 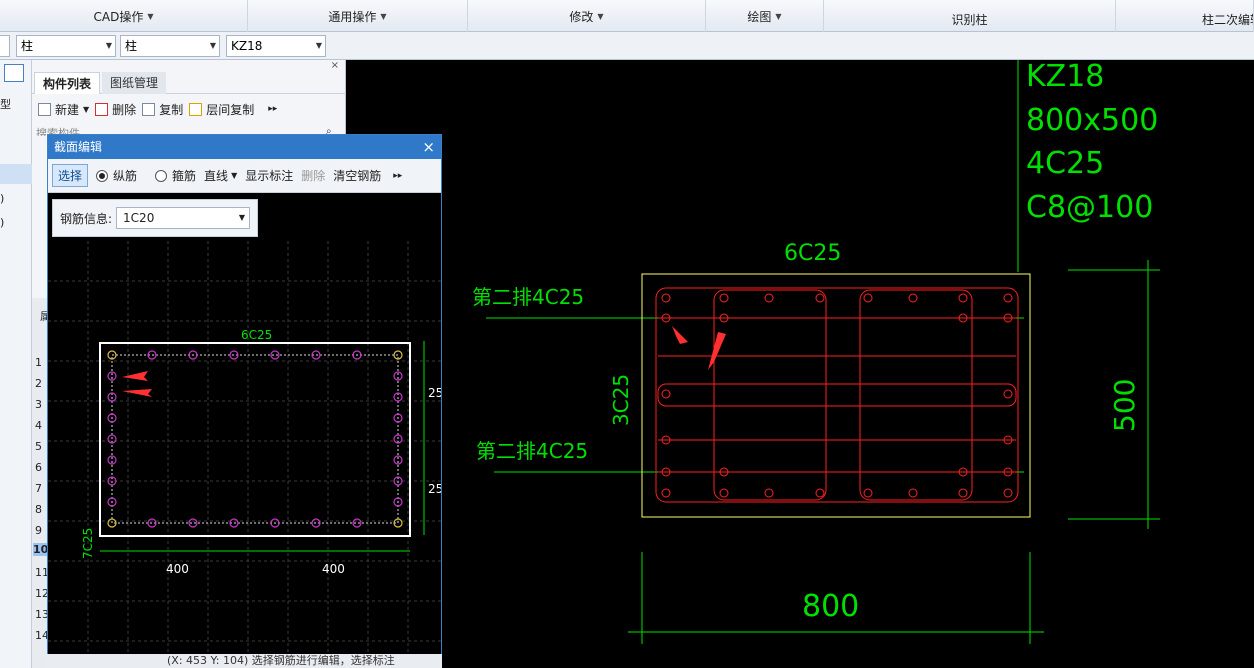 I want to click on left-strip: 型 ) ), so click(x=16, y=364).